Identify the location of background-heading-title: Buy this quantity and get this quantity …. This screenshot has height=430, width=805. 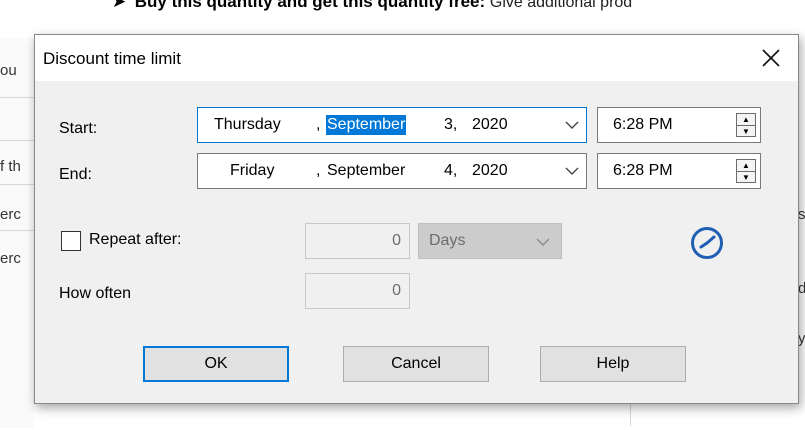
(310, 5).